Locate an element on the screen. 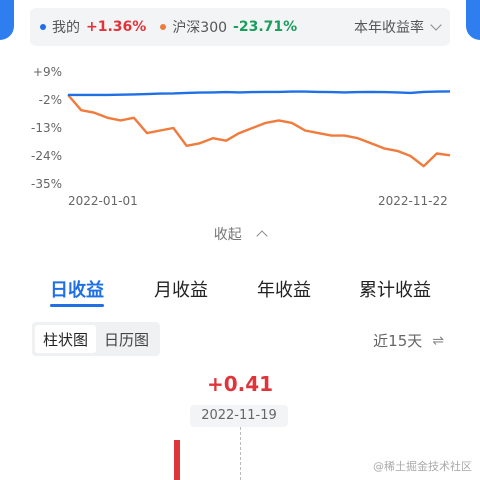 This screenshot has height=480, width=480. legend-dot-mine is located at coordinates (43, 27).